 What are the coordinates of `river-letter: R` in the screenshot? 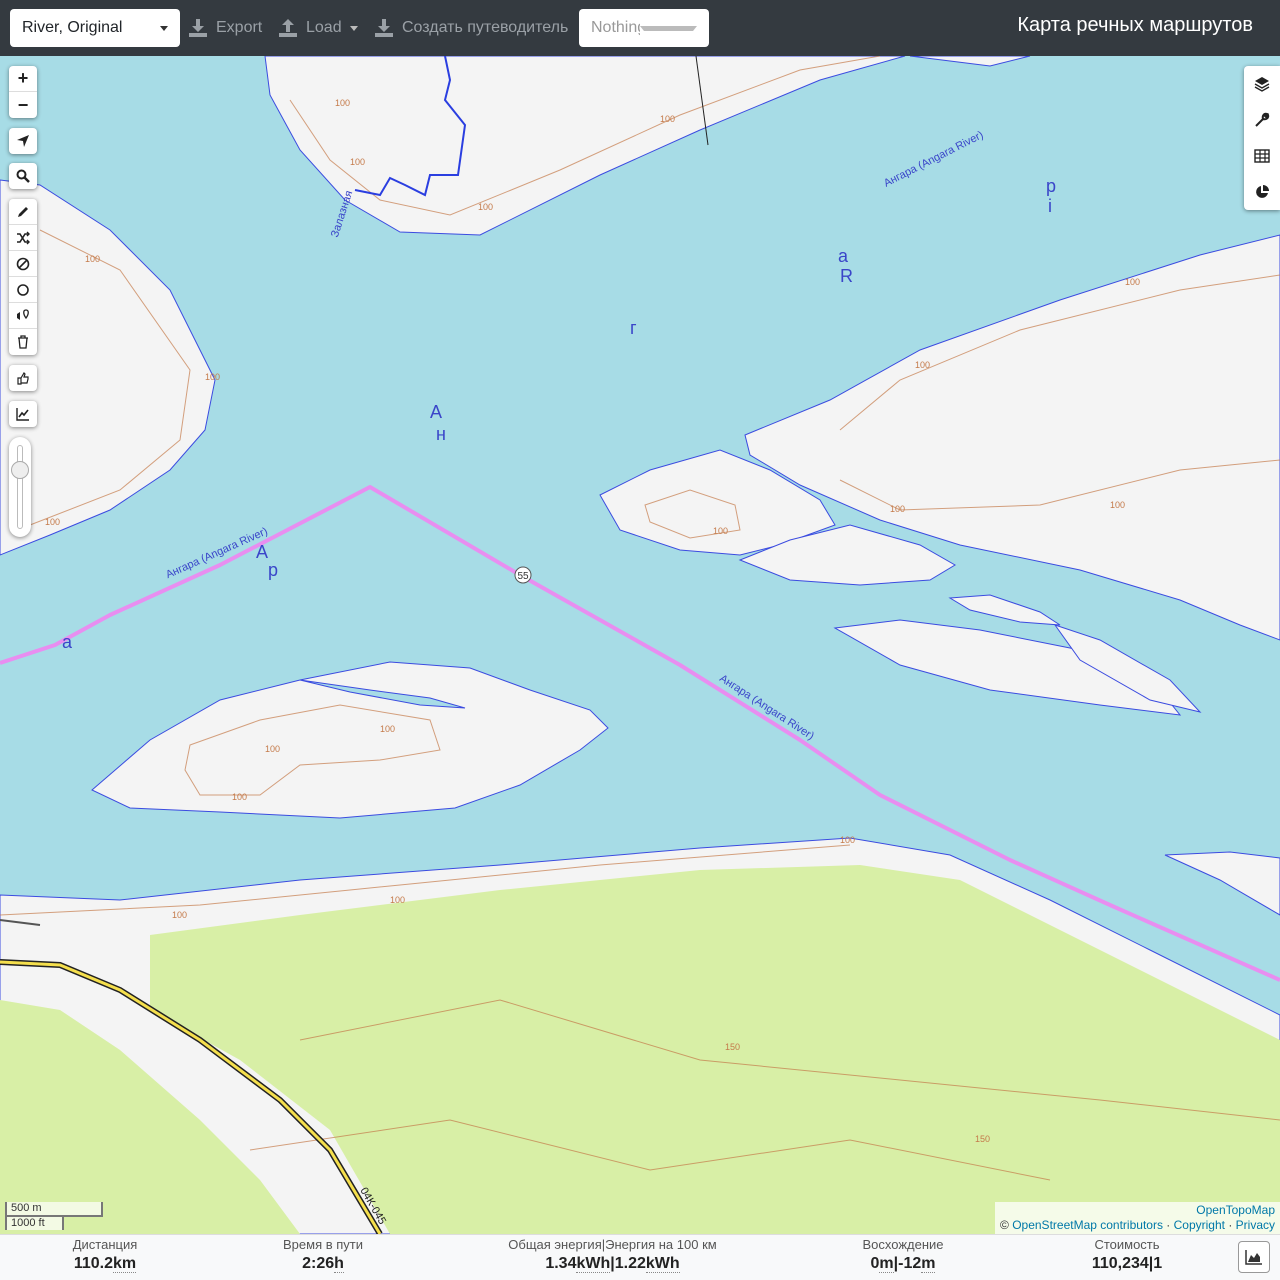 It's located at (846, 276).